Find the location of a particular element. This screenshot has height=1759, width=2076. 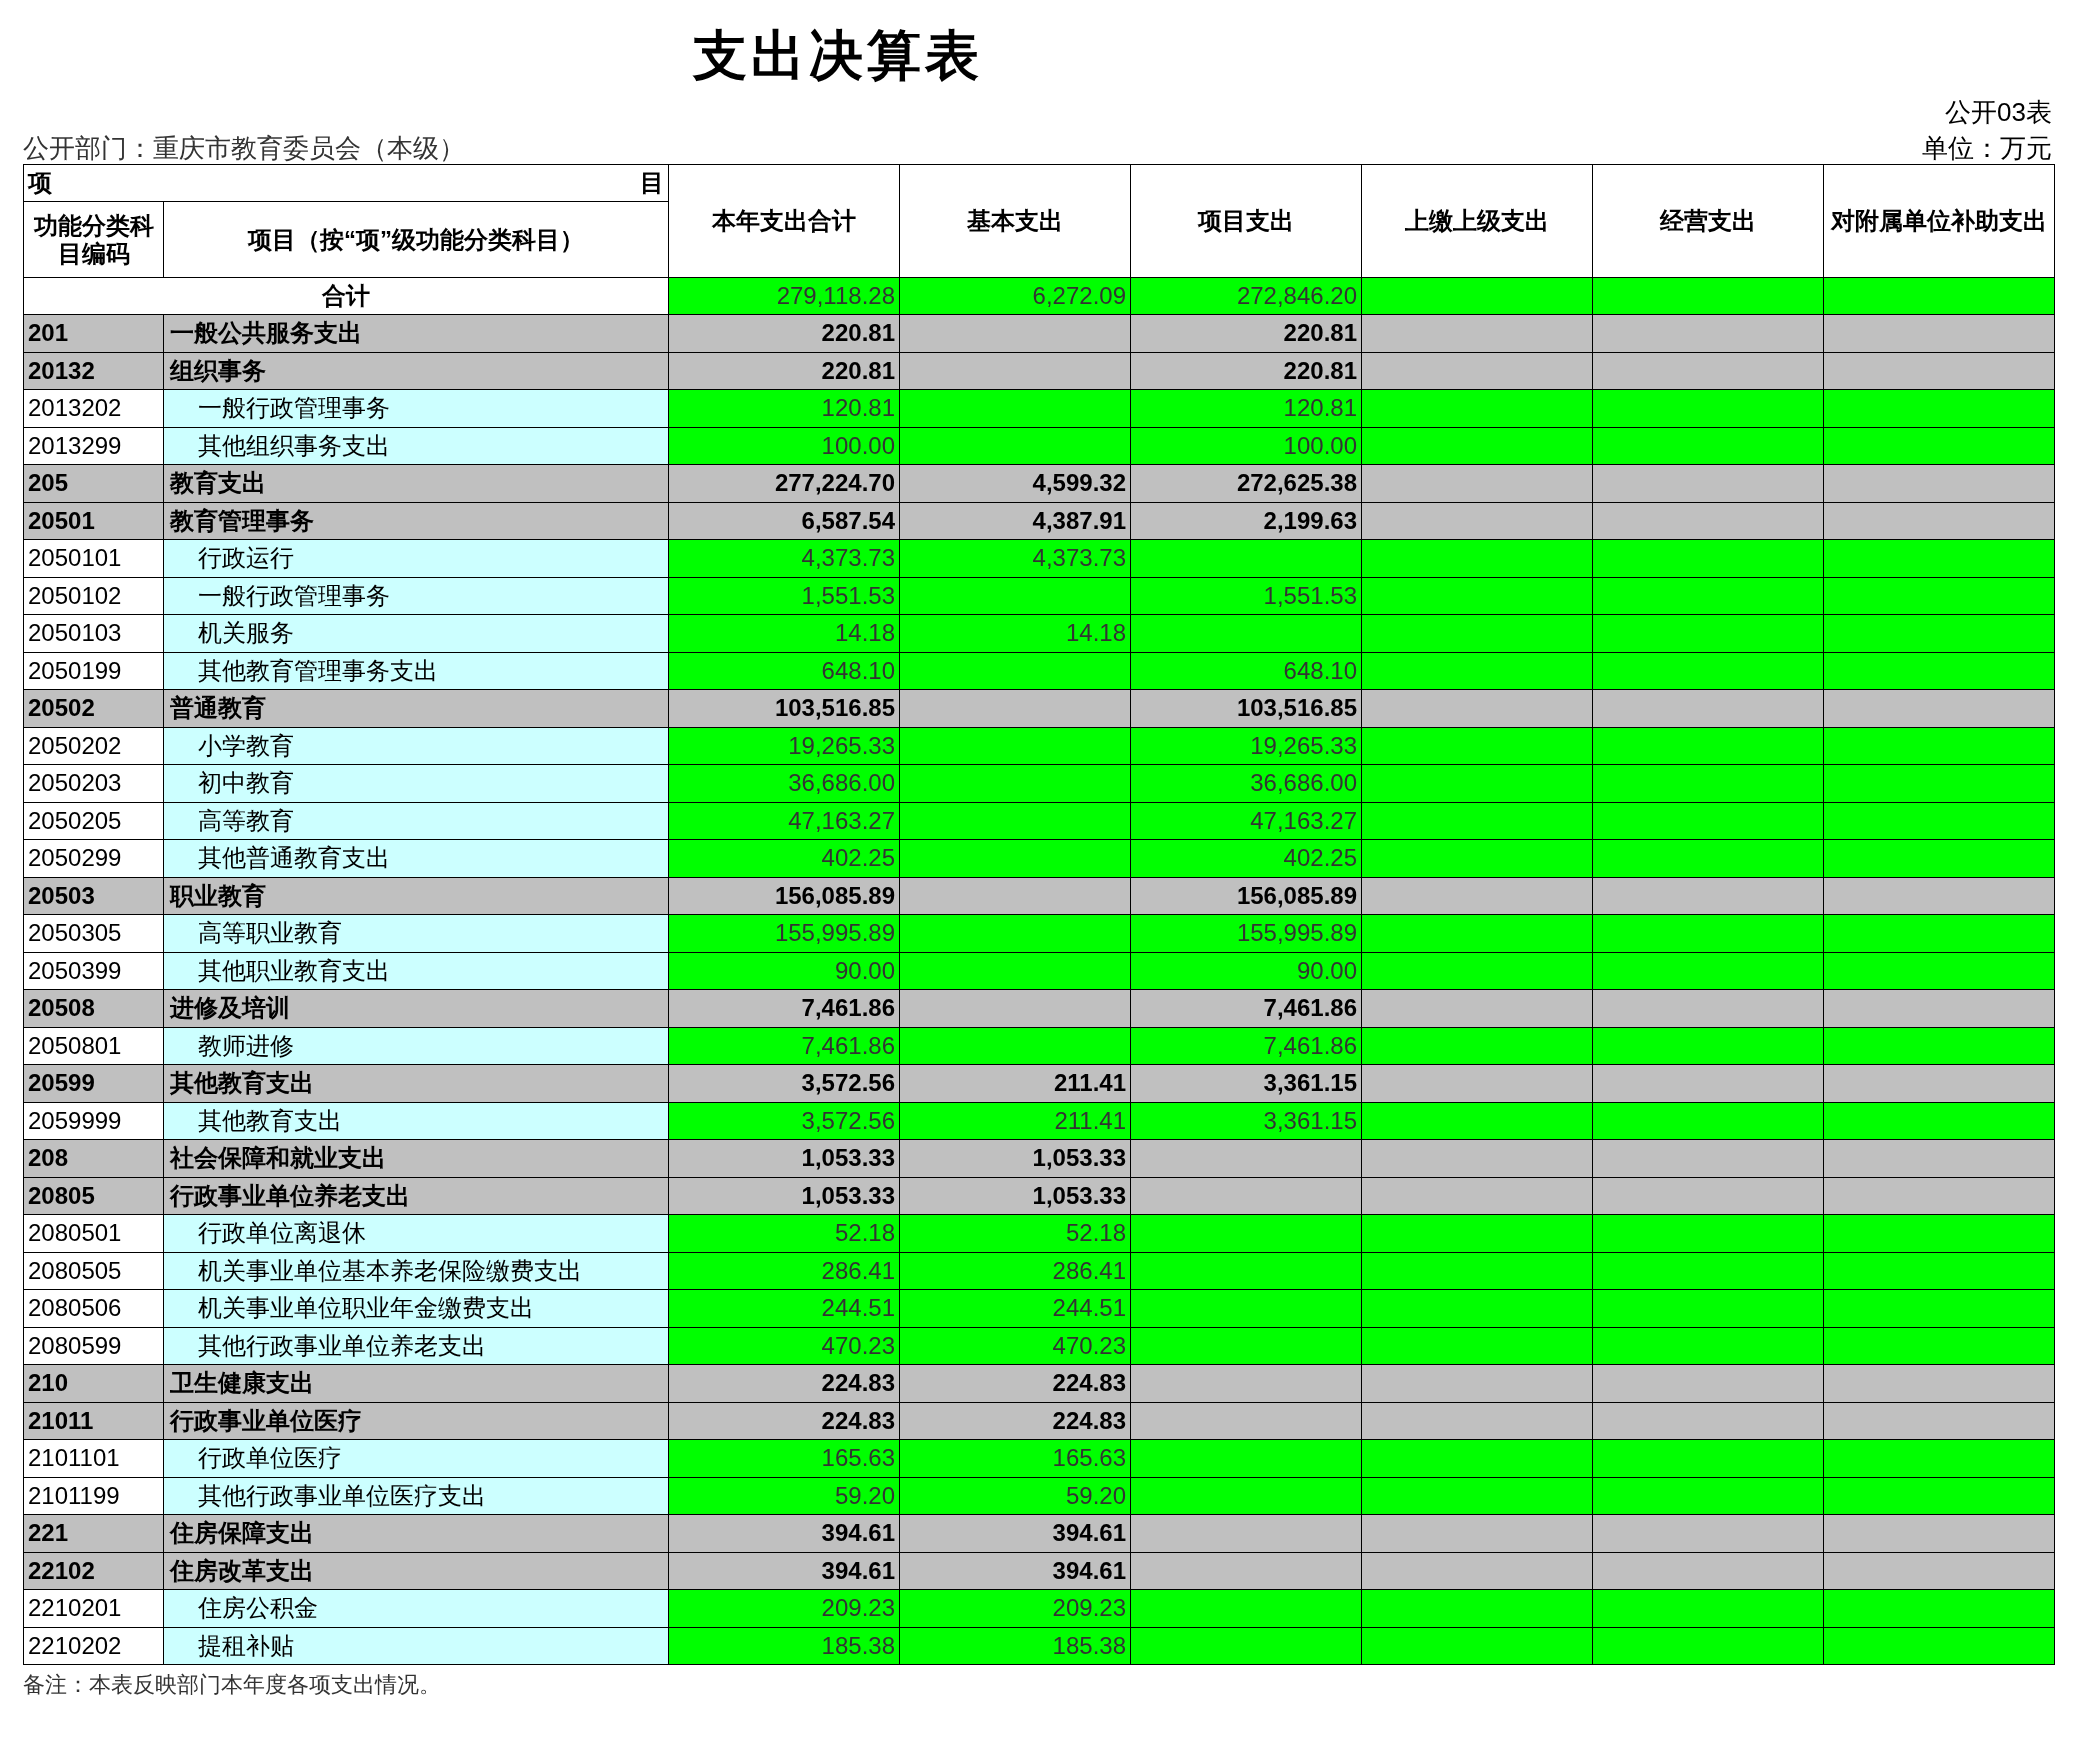

table-cell: 21011 is located at coordinates (93, 1421).